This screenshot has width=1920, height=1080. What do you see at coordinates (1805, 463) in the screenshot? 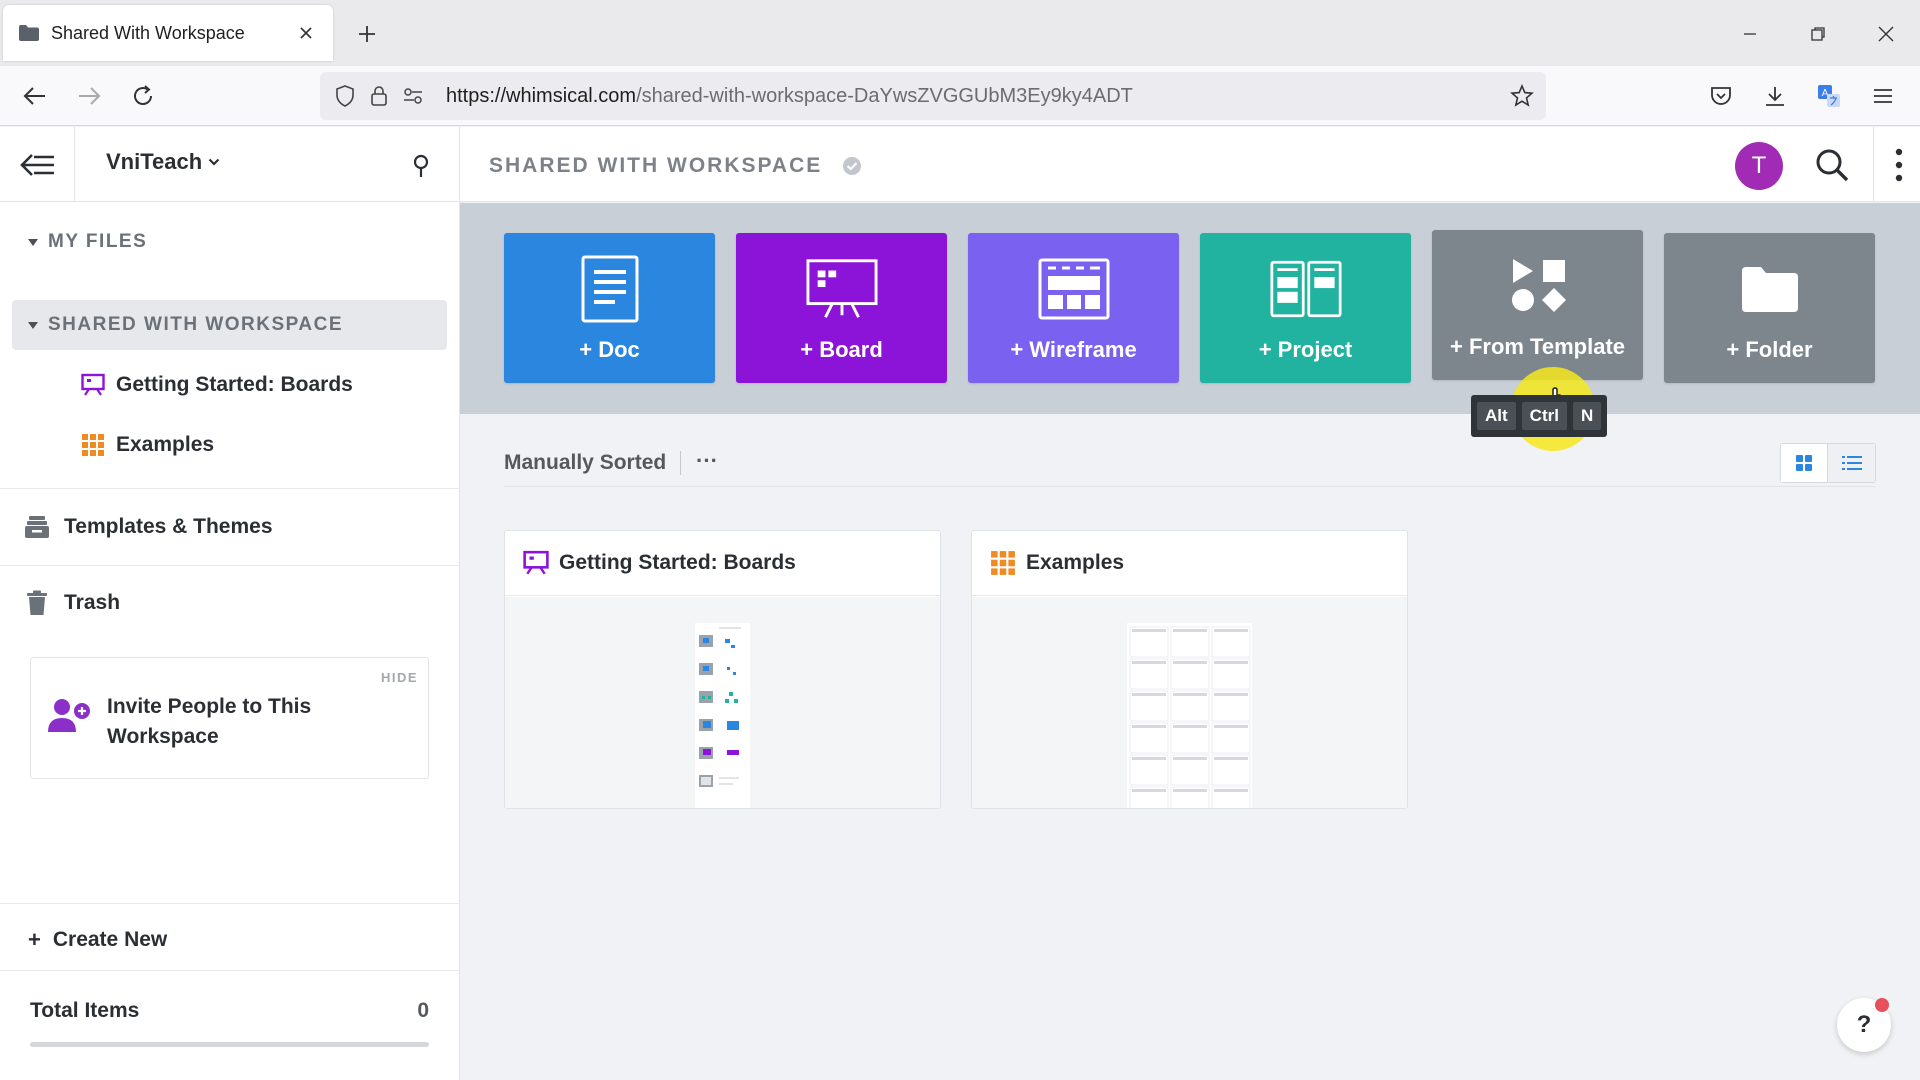
I see `grid-view-button` at bounding box center [1805, 463].